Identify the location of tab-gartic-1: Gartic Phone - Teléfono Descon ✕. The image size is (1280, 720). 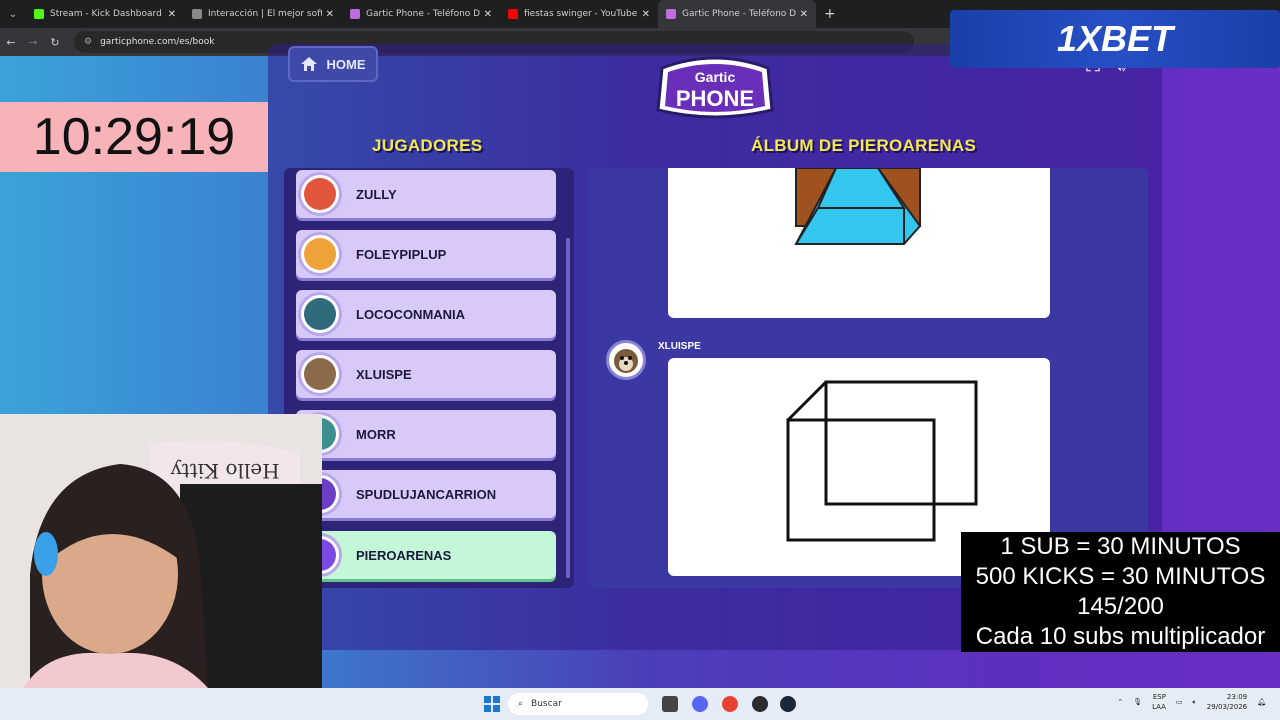
(421, 14).